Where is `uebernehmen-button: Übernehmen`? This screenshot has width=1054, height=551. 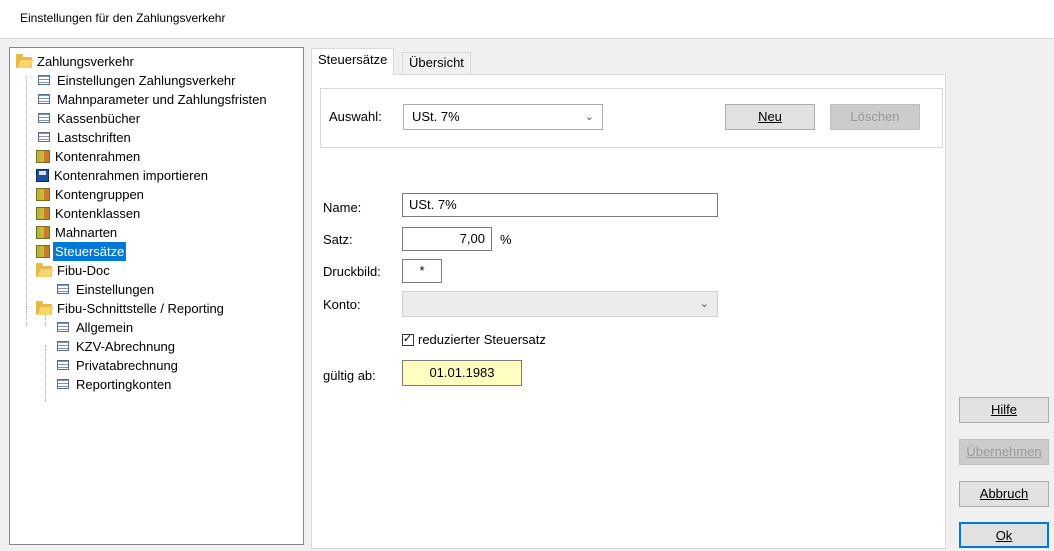
uebernehmen-button: Übernehmen is located at coordinates (1004, 452).